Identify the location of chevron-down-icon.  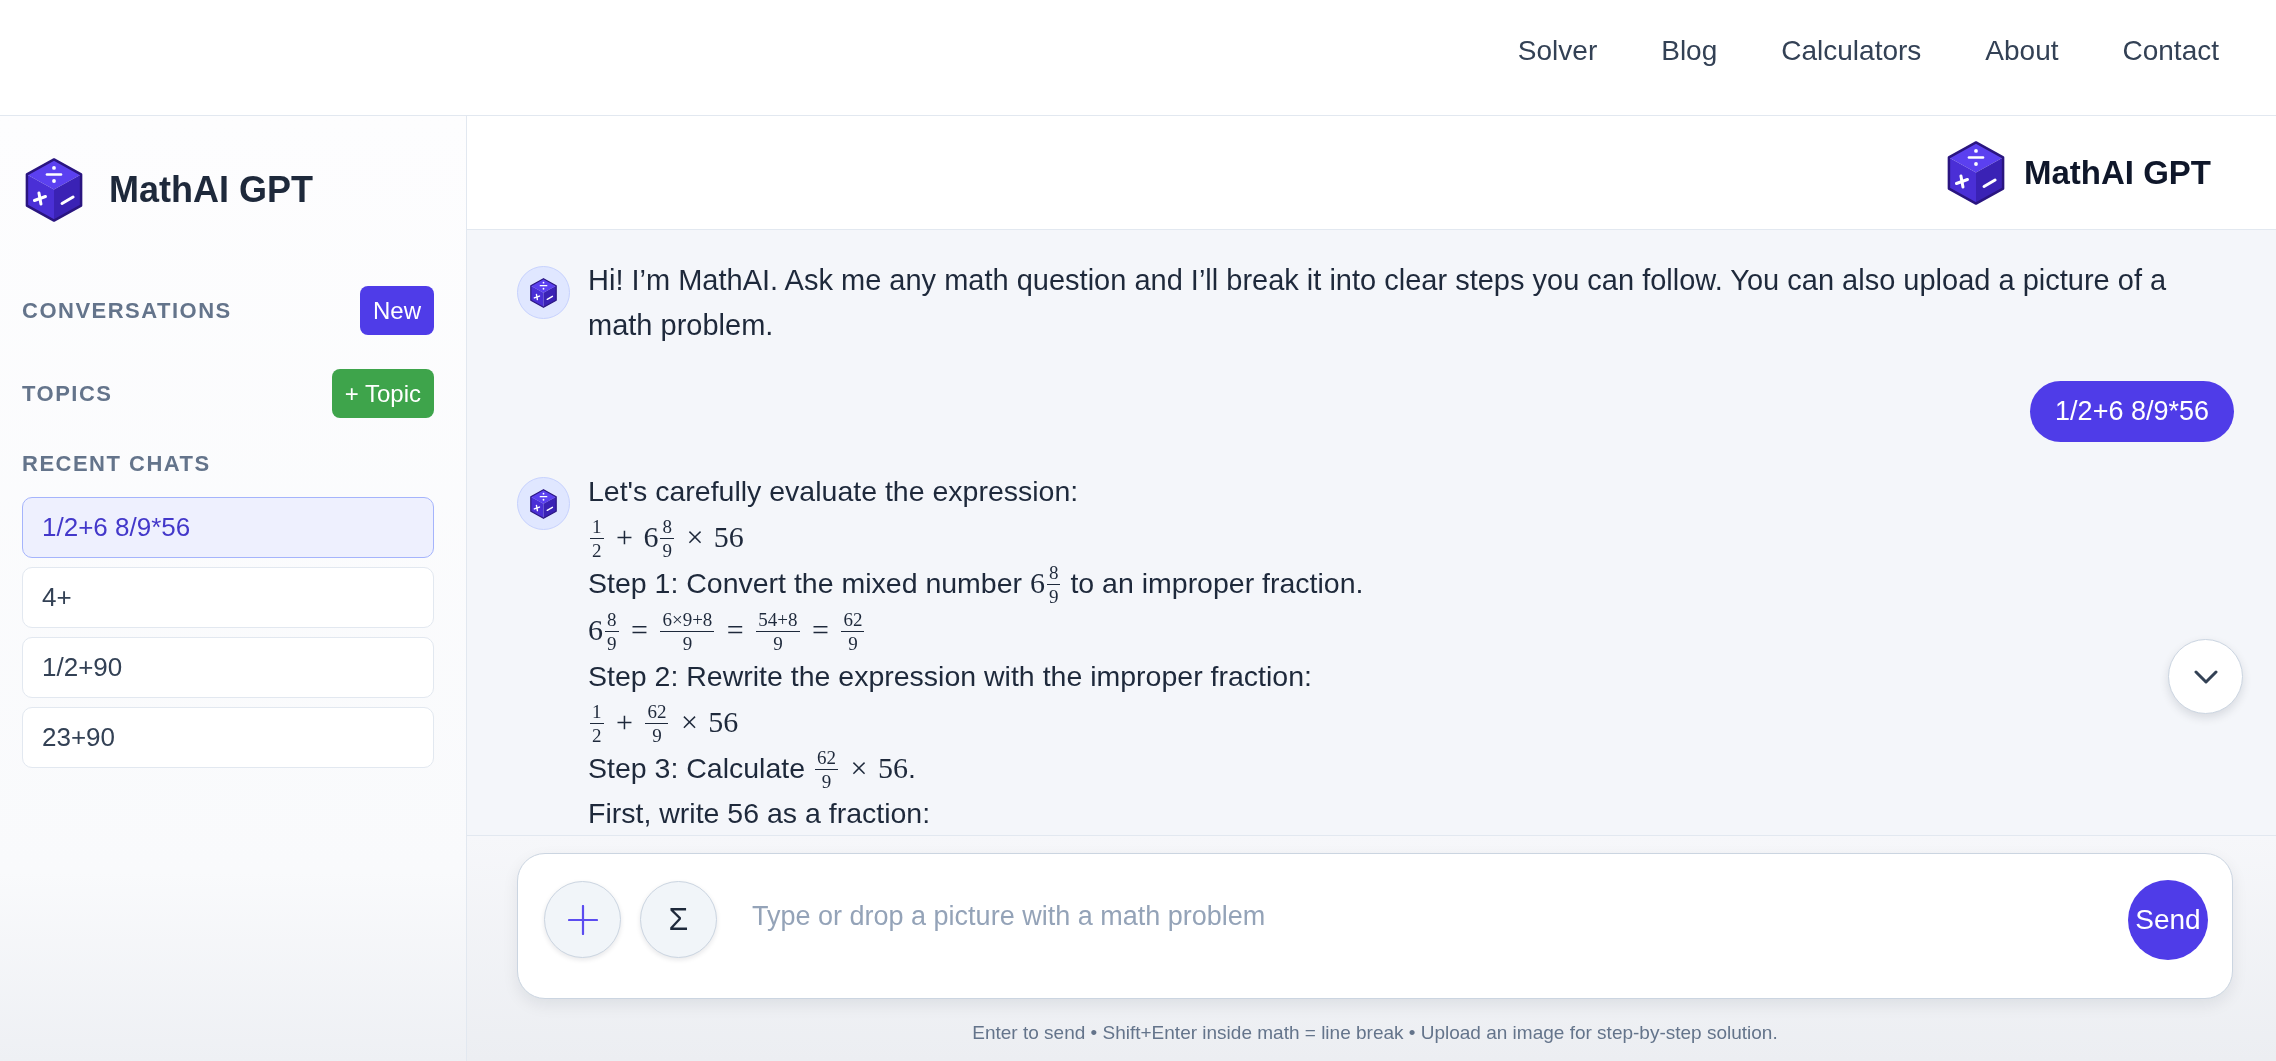
(2205, 676).